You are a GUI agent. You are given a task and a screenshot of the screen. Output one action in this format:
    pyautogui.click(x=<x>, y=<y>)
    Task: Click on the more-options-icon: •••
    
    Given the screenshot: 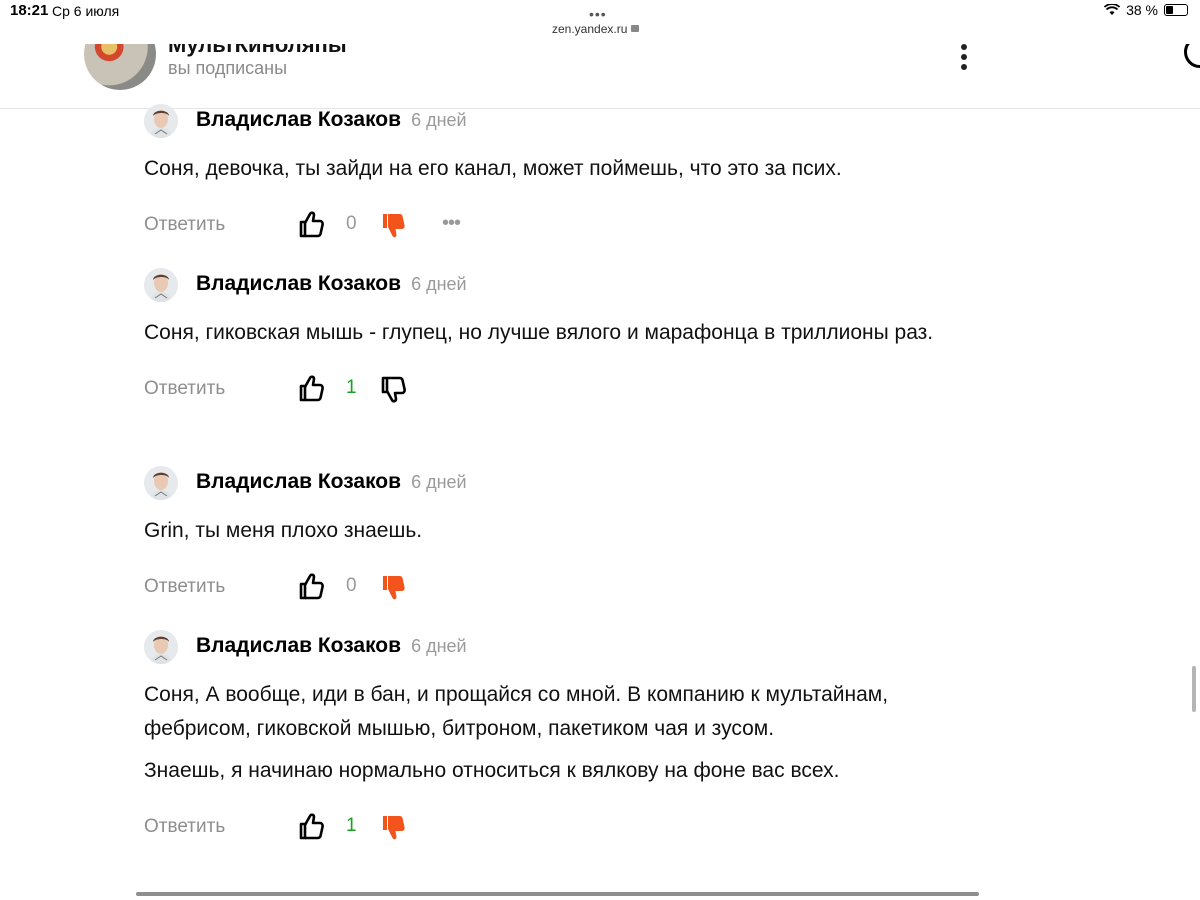 What is the action you would take?
    pyautogui.click(x=451, y=223)
    